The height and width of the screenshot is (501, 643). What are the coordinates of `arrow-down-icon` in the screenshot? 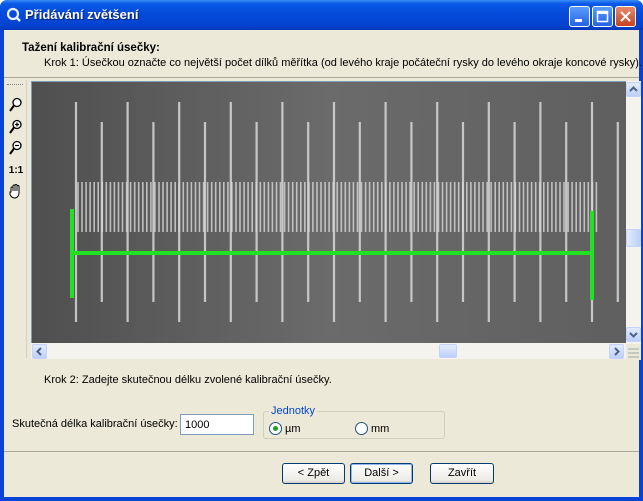 It's located at (633, 335).